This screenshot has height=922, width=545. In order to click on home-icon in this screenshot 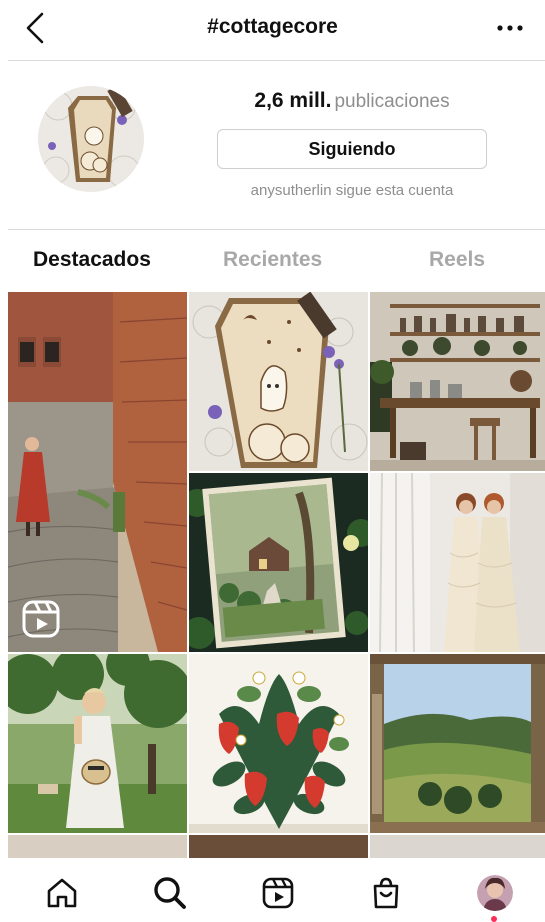, I will do `click(62, 893)`.